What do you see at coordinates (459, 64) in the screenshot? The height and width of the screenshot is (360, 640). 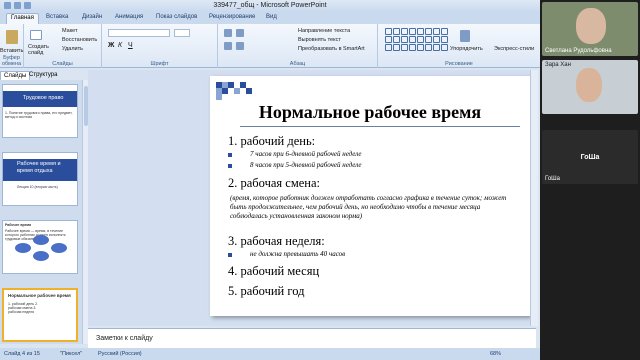 I see `drawing-group-label: Рисование` at bounding box center [459, 64].